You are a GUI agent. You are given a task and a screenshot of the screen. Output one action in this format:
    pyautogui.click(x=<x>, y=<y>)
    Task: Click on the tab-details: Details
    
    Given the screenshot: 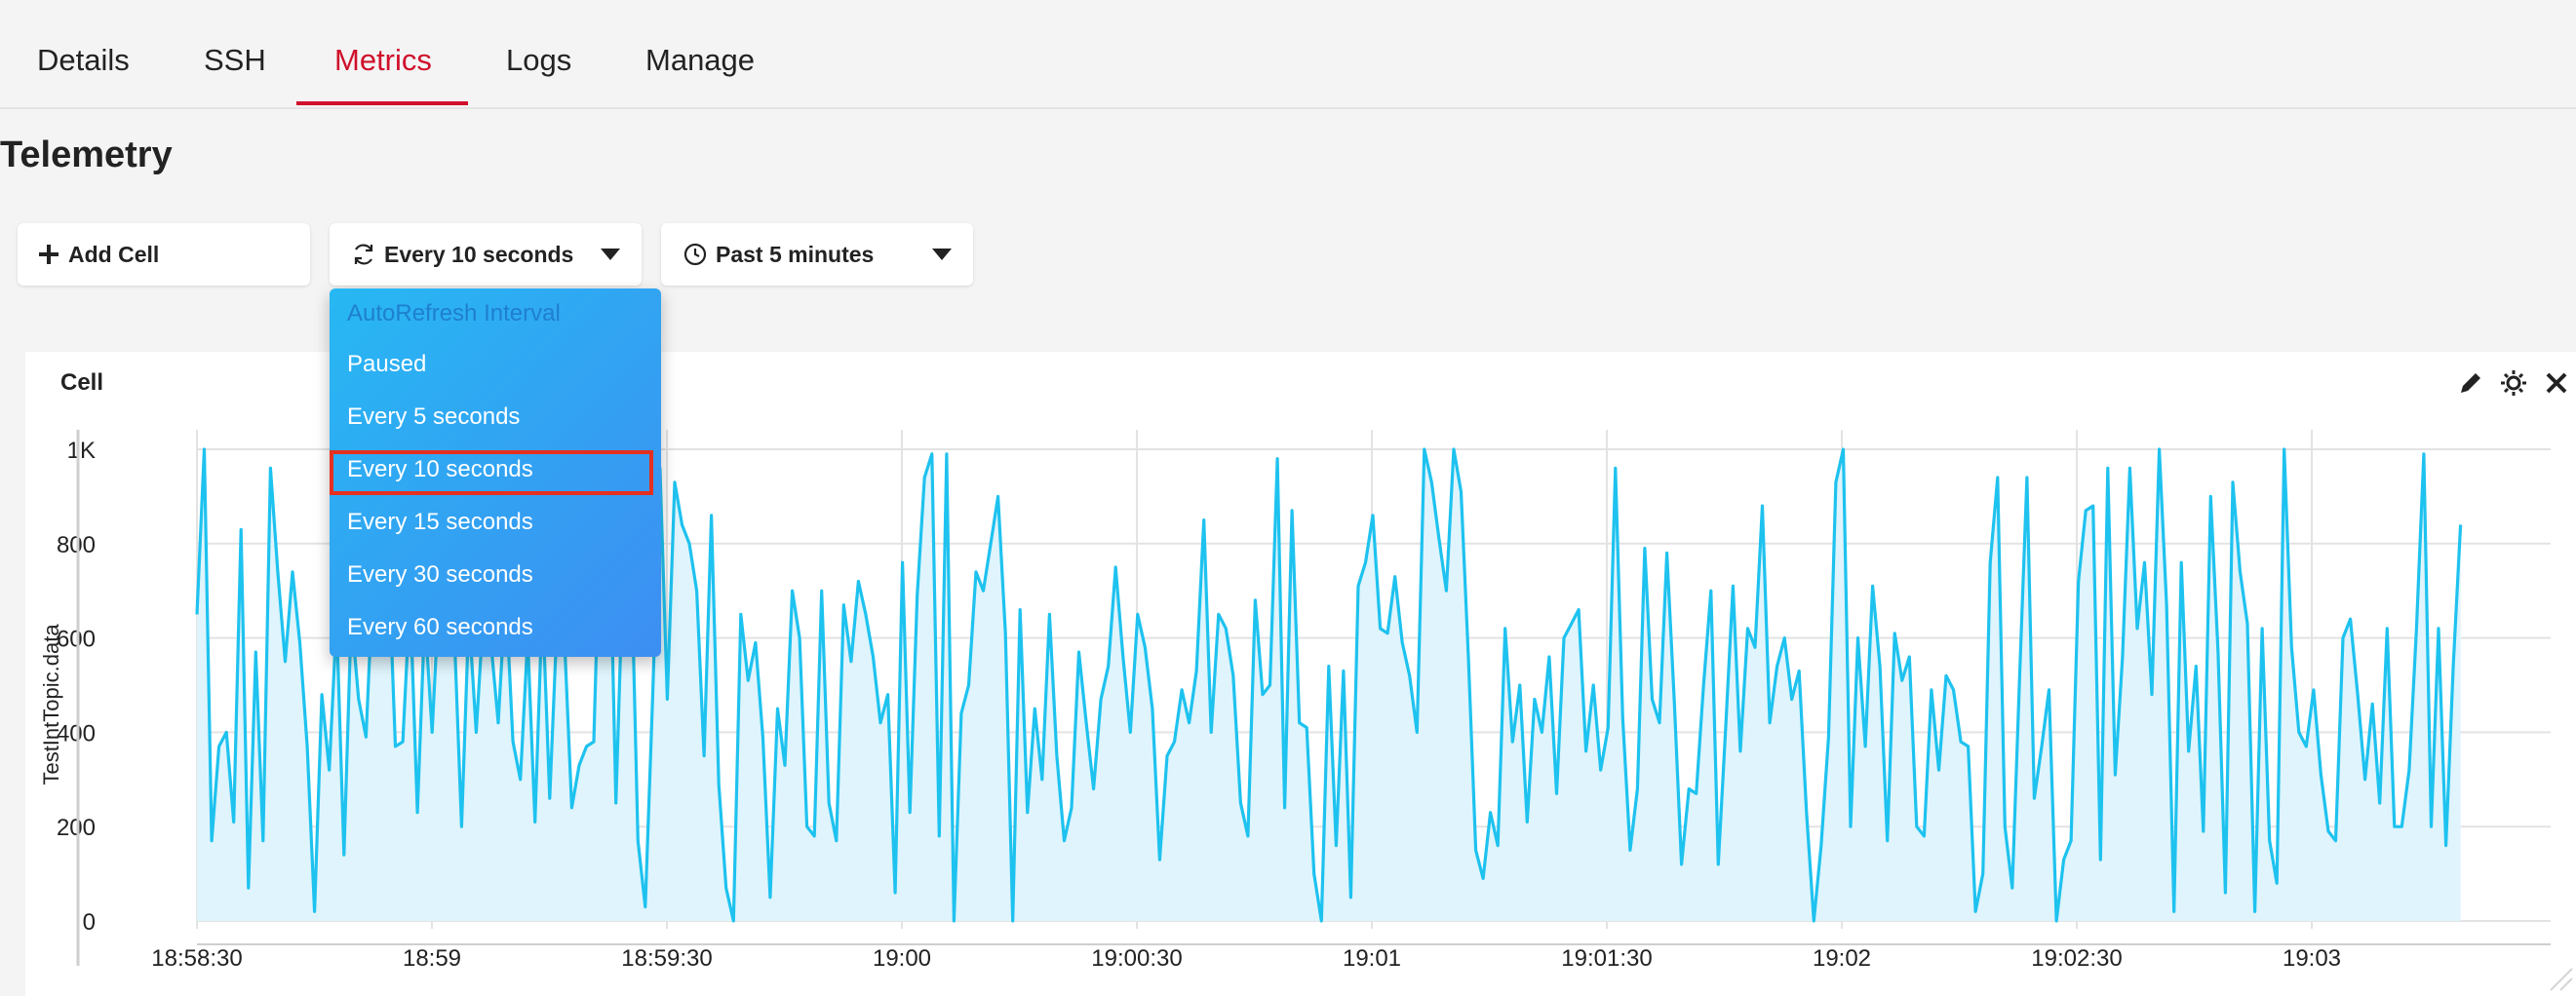 What is the action you would take?
    pyautogui.click(x=83, y=61)
    